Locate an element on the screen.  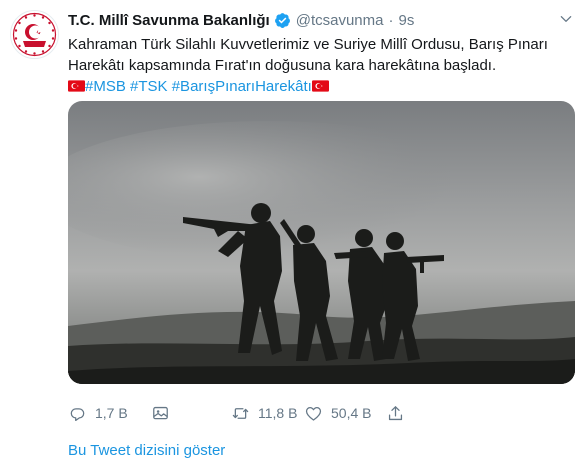
tweet-hashtag-line: #MSB #TSK #BarışPınarıHarekâtı is located at coordinates (318, 86).